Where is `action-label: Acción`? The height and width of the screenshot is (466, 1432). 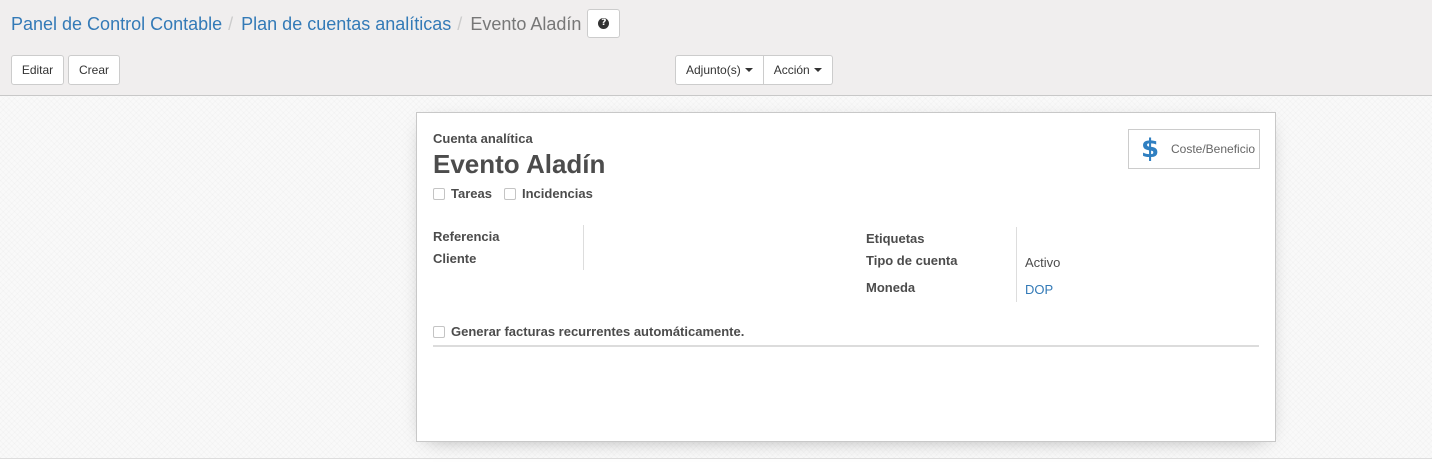 action-label: Acción is located at coordinates (791, 70).